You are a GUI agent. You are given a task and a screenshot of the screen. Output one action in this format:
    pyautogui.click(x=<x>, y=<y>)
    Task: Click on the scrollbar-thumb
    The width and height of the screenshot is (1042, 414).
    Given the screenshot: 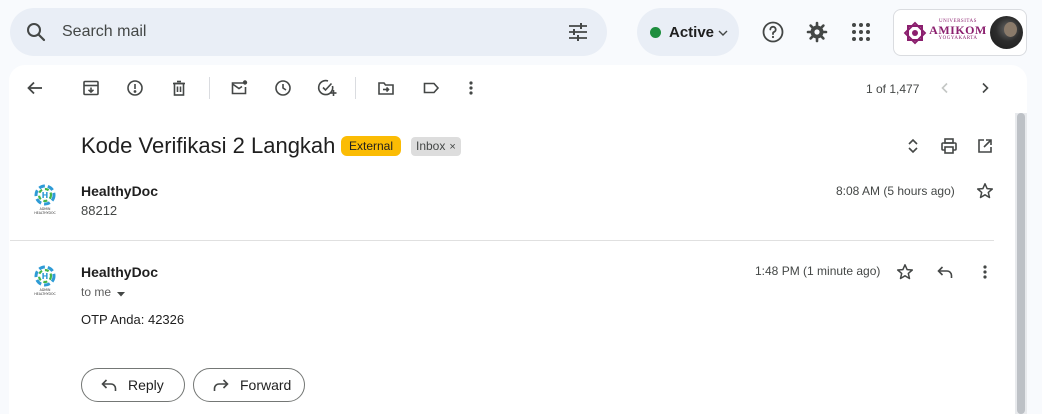 What is the action you would take?
    pyautogui.click(x=1021, y=263)
    